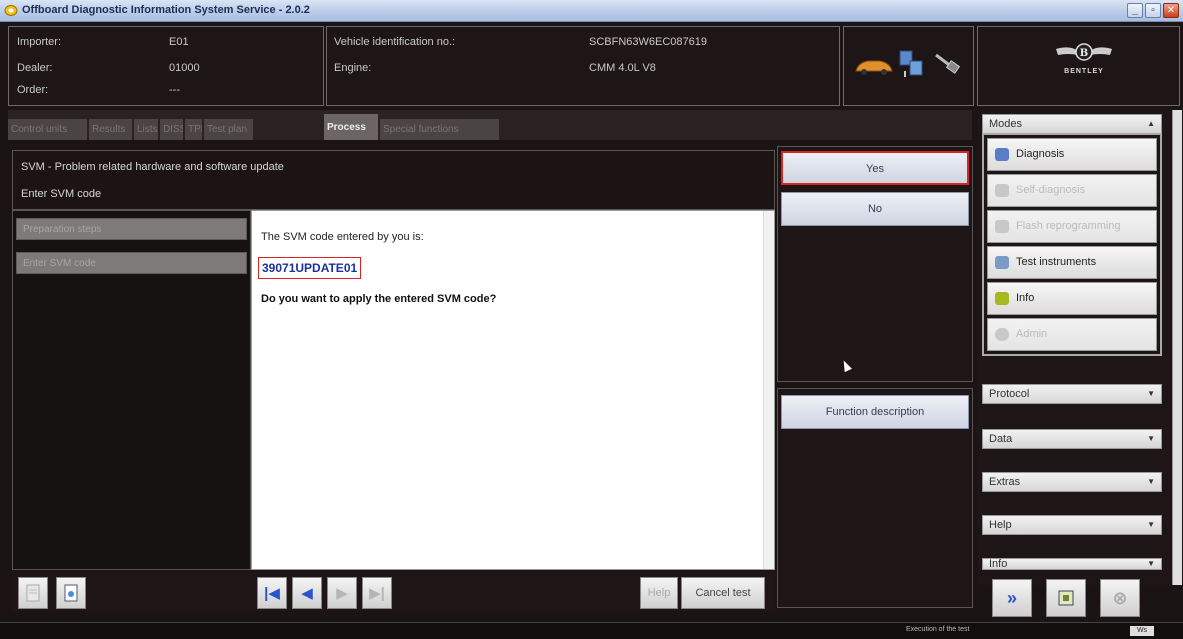 The height and width of the screenshot is (639, 1183). I want to click on mode-flash-reprogramming: Flash reprogramming, so click(1072, 226).